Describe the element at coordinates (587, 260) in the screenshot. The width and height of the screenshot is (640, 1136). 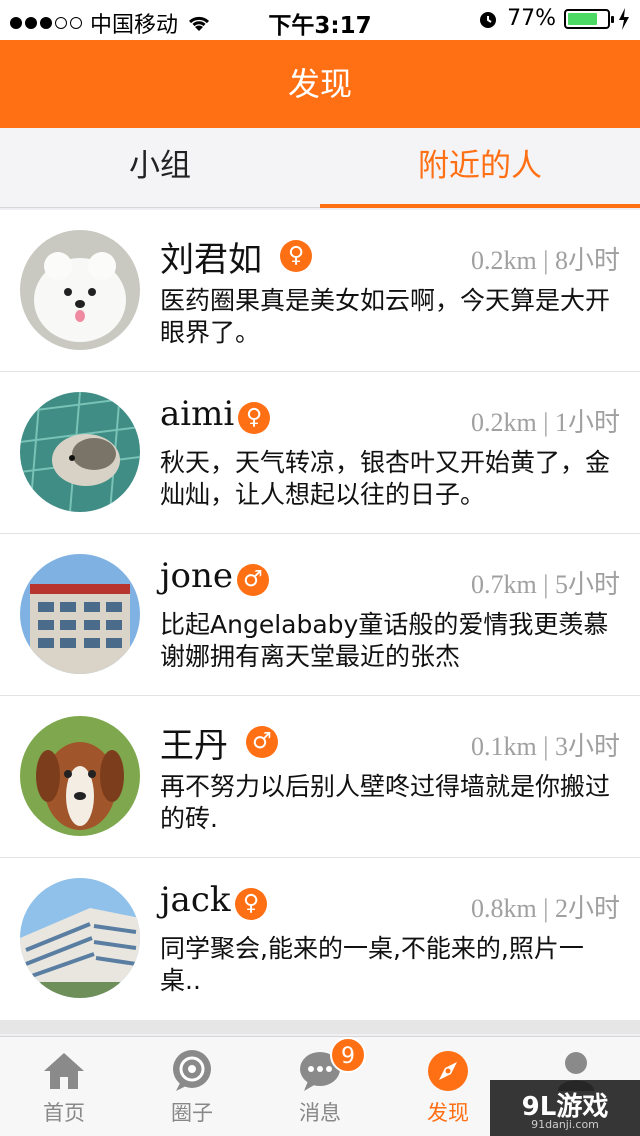
I see `time-ago: 8小时` at that location.